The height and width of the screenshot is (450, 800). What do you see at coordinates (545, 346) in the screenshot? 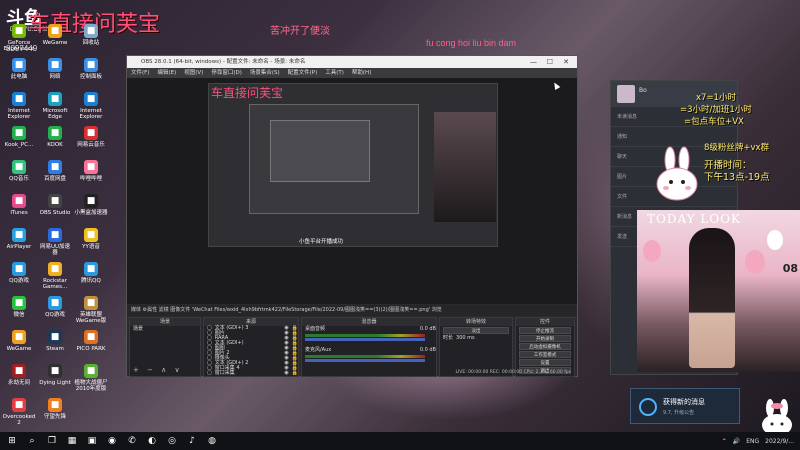
I see `control-button: 启动虚拟摄像机` at bounding box center [545, 346].